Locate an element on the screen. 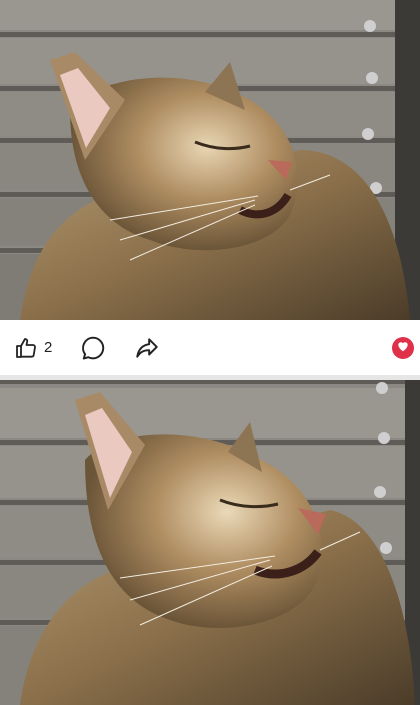 The width and height of the screenshot is (420, 705). comment-icon is located at coordinates (93, 348).